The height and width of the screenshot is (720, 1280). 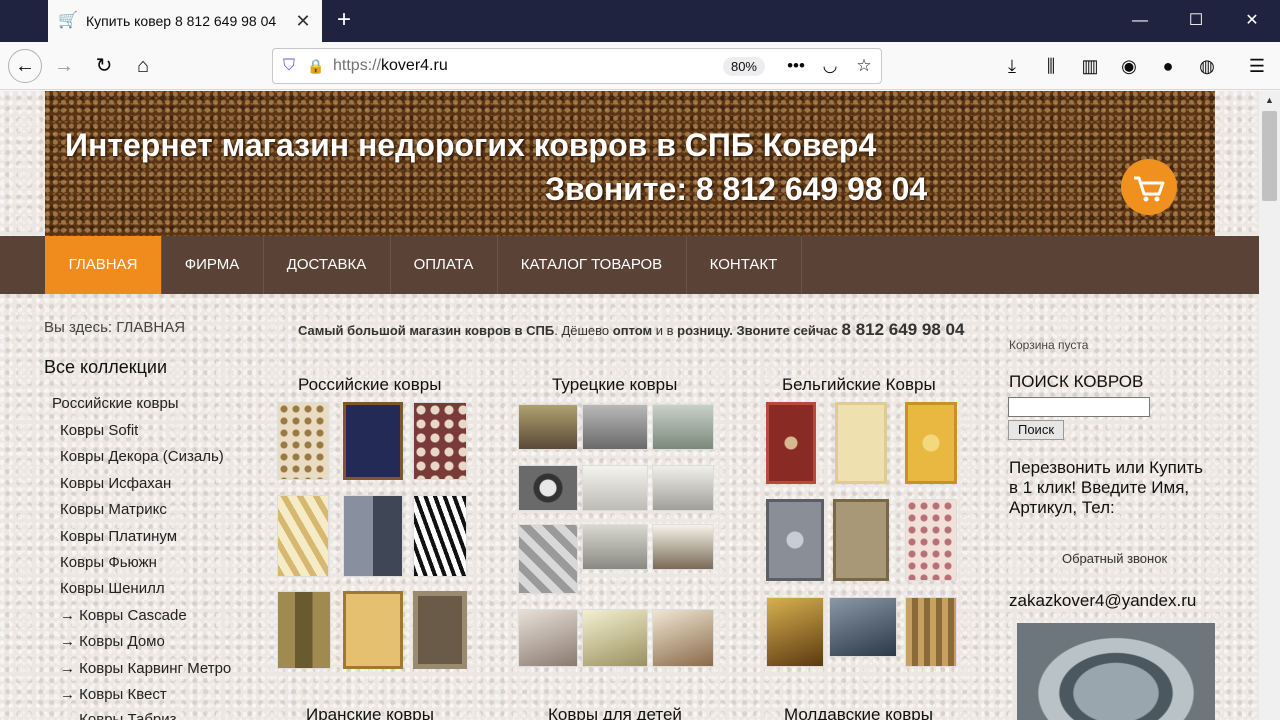 What do you see at coordinates (1252, 21) in the screenshot?
I see `close-window-button: ✕` at bounding box center [1252, 21].